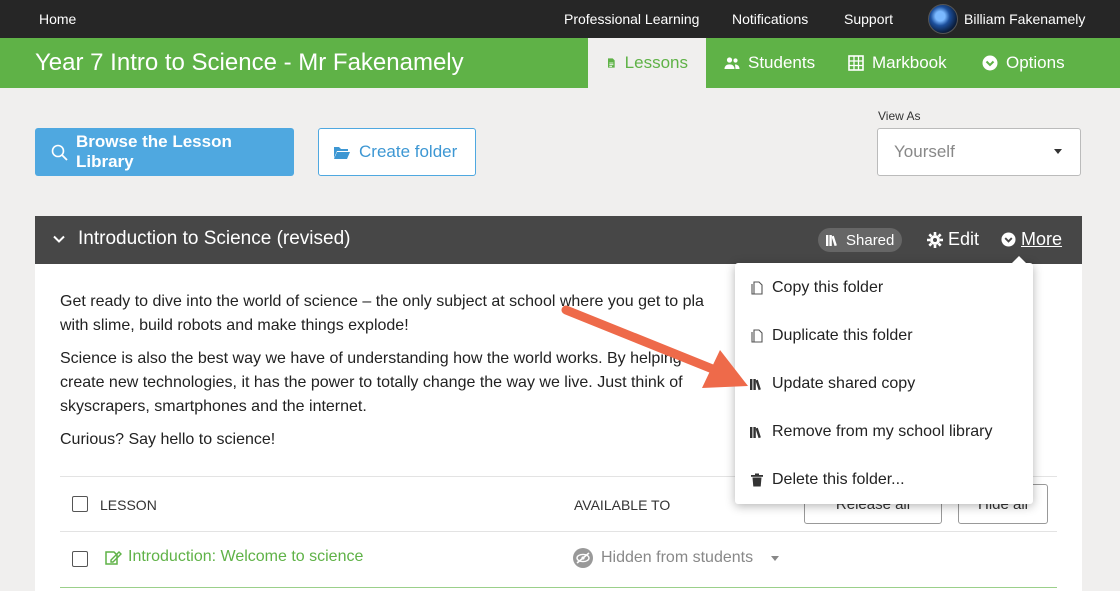 The height and width of the screenshot is (591, 1120). Describe the element at coordinates (342, 152) in the screenshot. I see `folder-open-icon` at that location.